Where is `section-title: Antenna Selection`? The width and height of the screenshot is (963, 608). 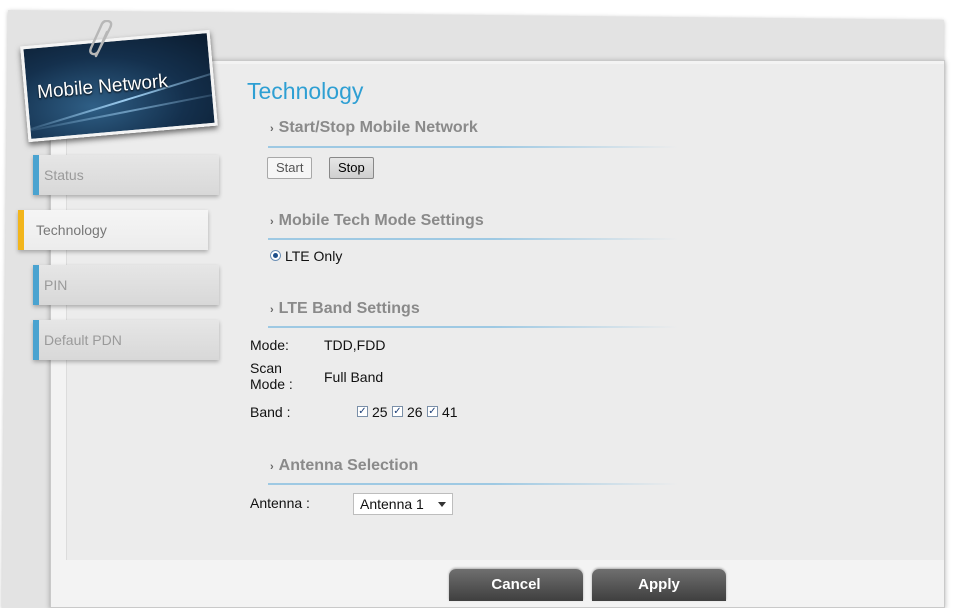
section-title: Antenna Selection is located at coordinates (348, 465).